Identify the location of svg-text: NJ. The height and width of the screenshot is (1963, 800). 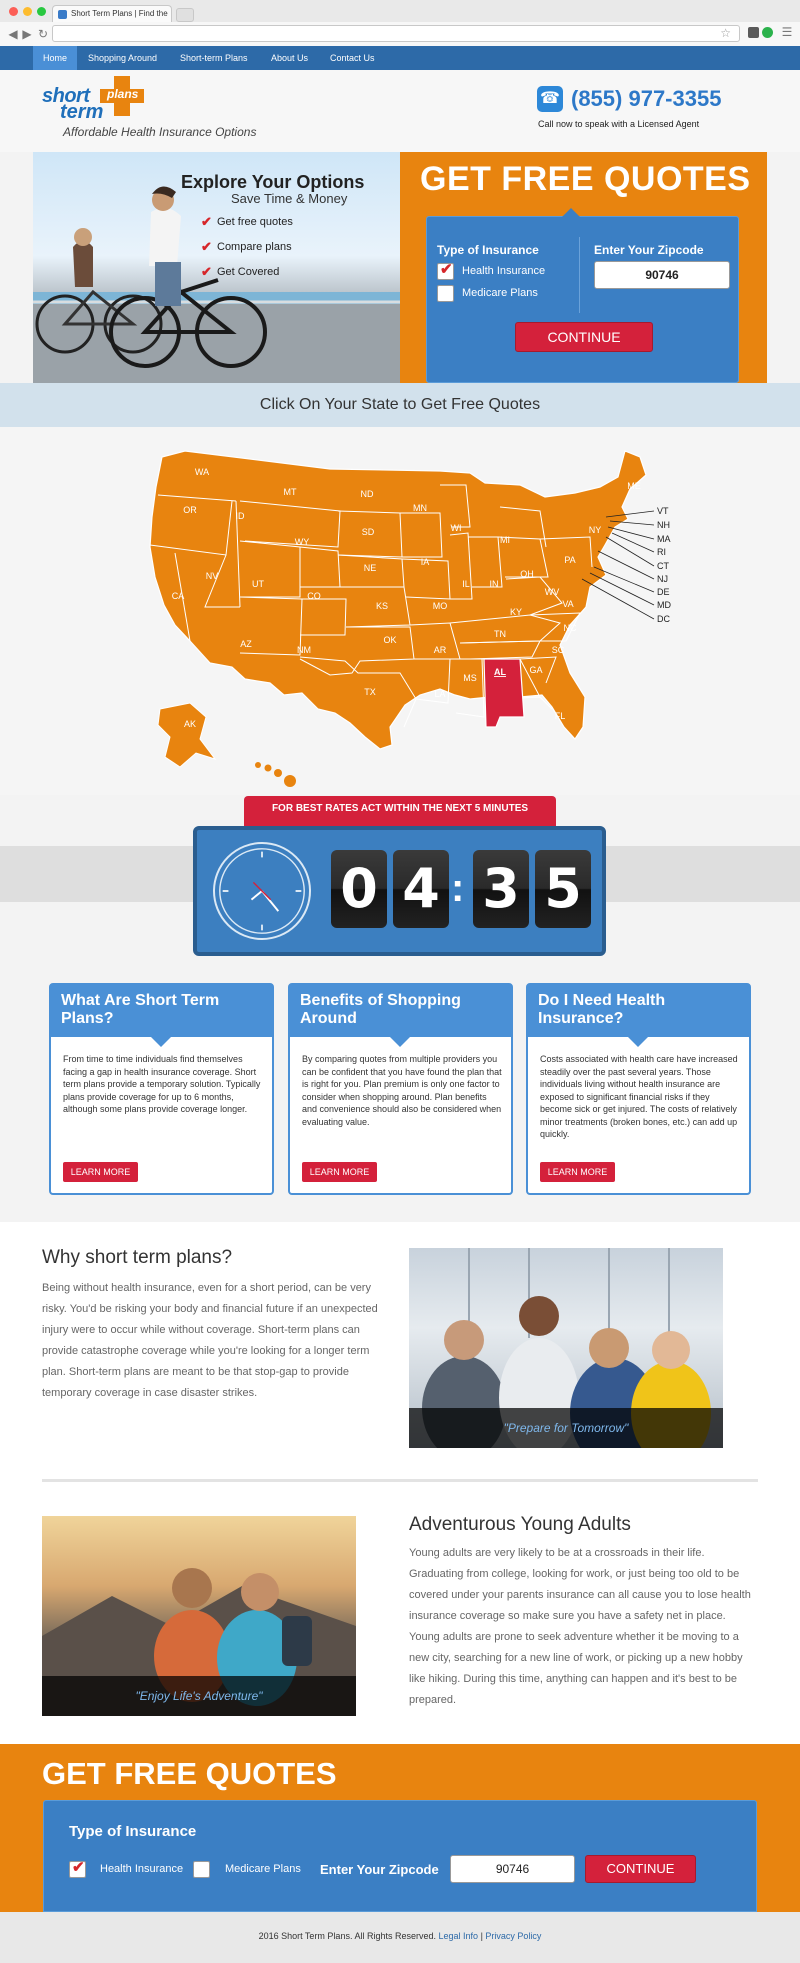
(662, 579).